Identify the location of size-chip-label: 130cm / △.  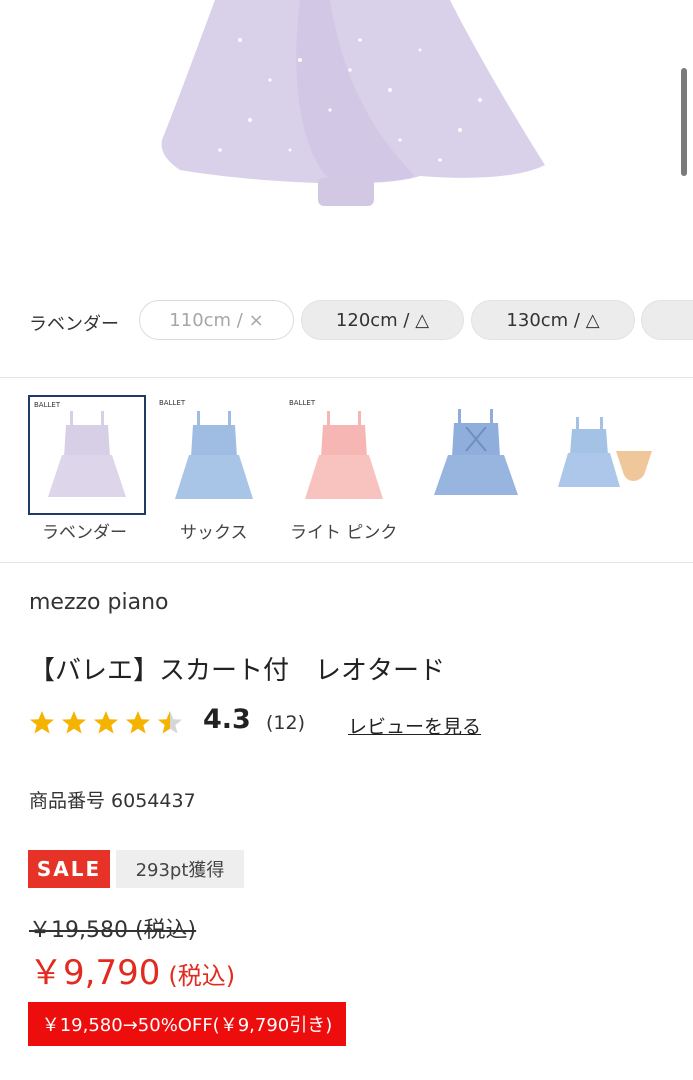
(553, 320).